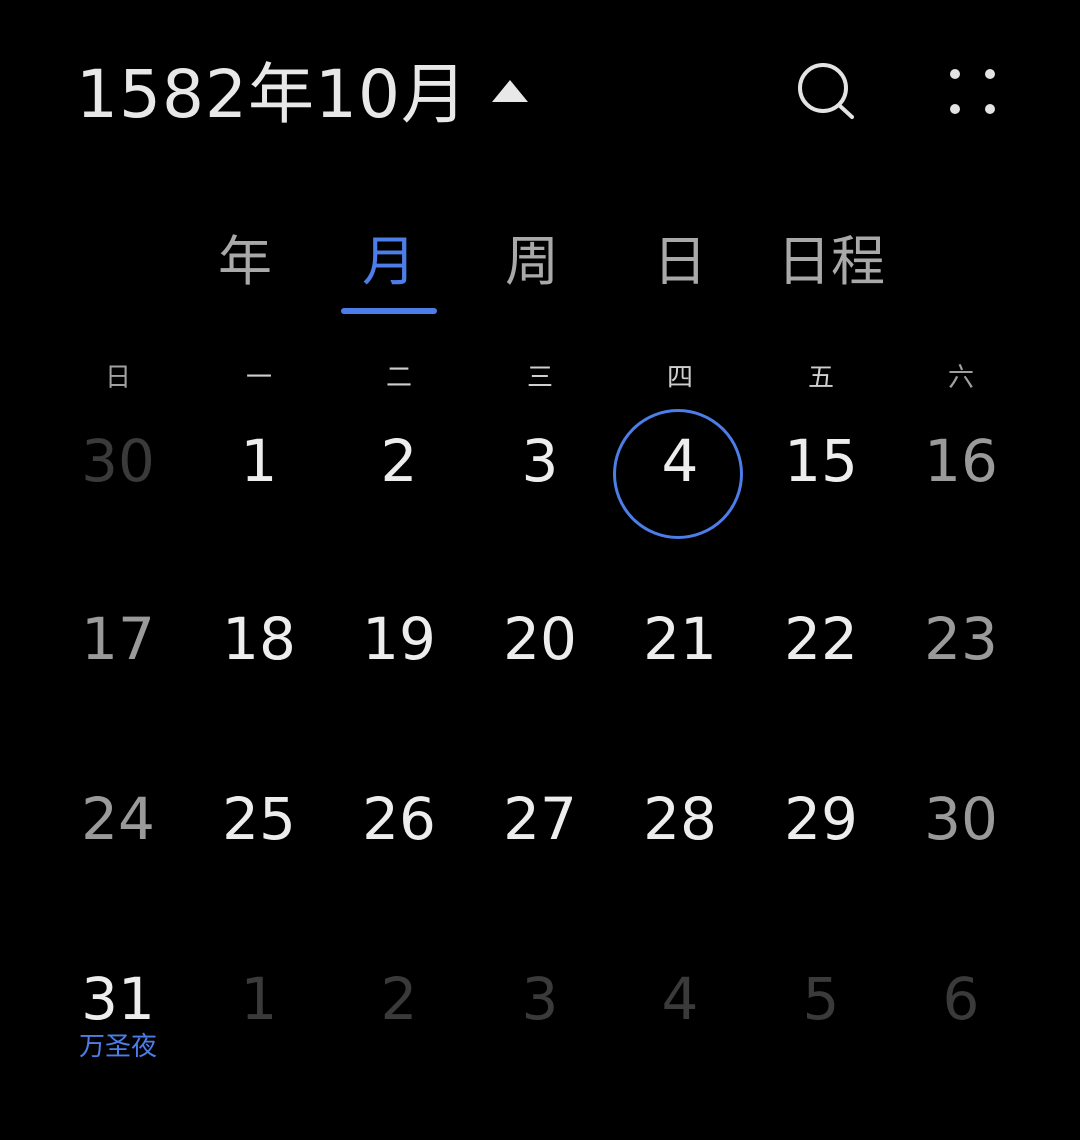 The image size is (1080, 1140). I want to click on day-cell: 15, so click(821, 511).